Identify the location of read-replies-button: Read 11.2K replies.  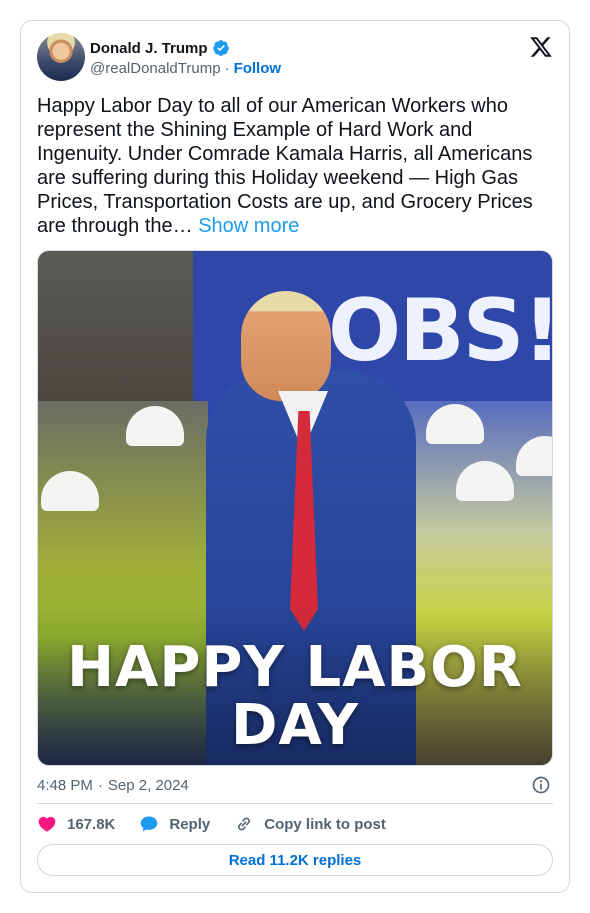
(295, 860).